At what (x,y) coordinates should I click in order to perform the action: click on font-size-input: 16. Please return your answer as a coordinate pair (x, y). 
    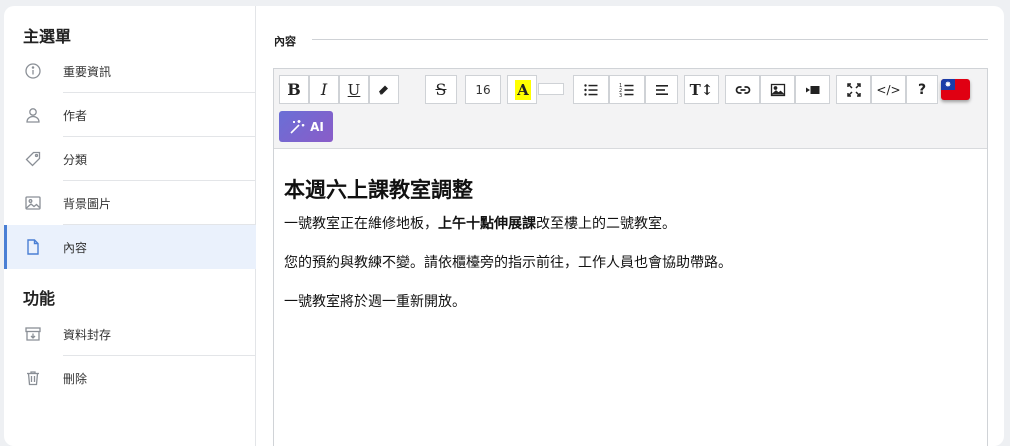
    Looking at the image, I should click on (483, 89).